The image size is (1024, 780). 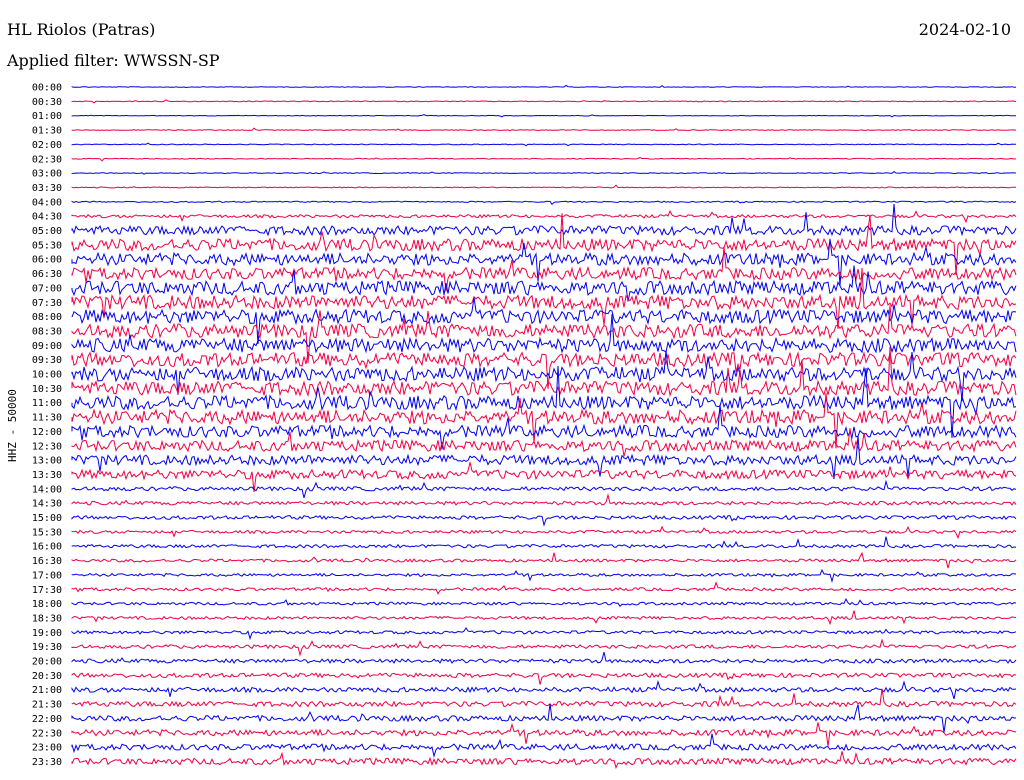 What do you see at coordinates (47, 174) in the screenshot?
I see `time-tick-label: 03:00` at bounding box center [47, 174].